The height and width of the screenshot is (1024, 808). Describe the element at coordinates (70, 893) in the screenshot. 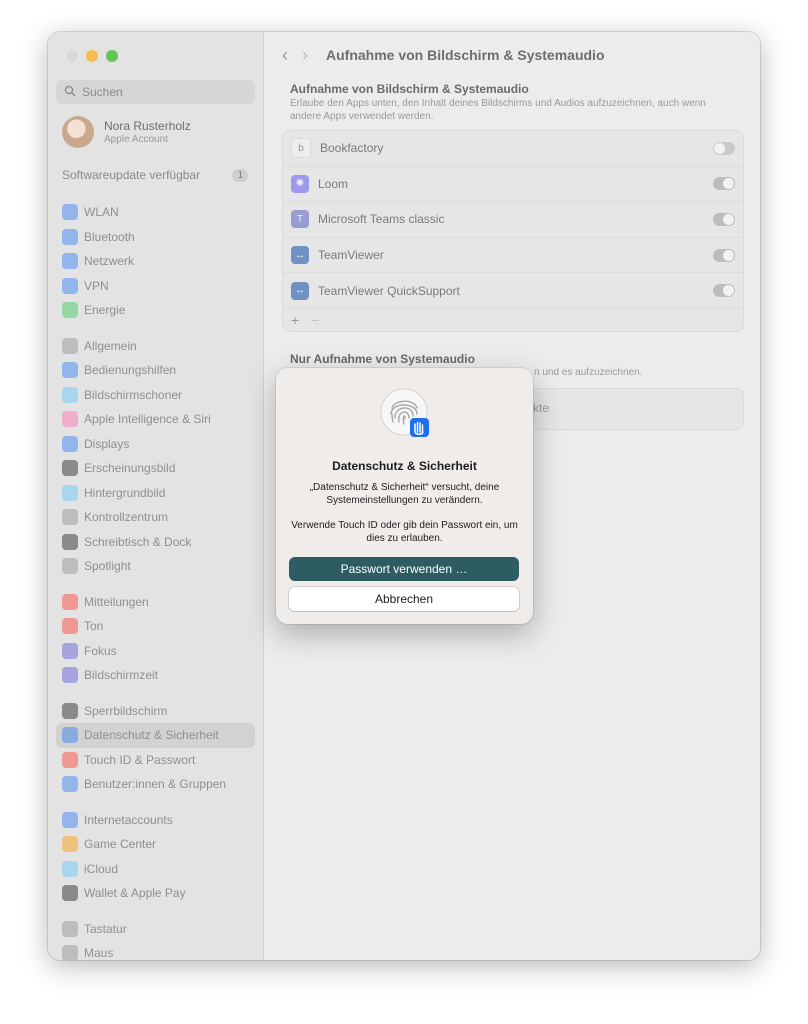

I see `wallet-apple-pay-icon` at that location.